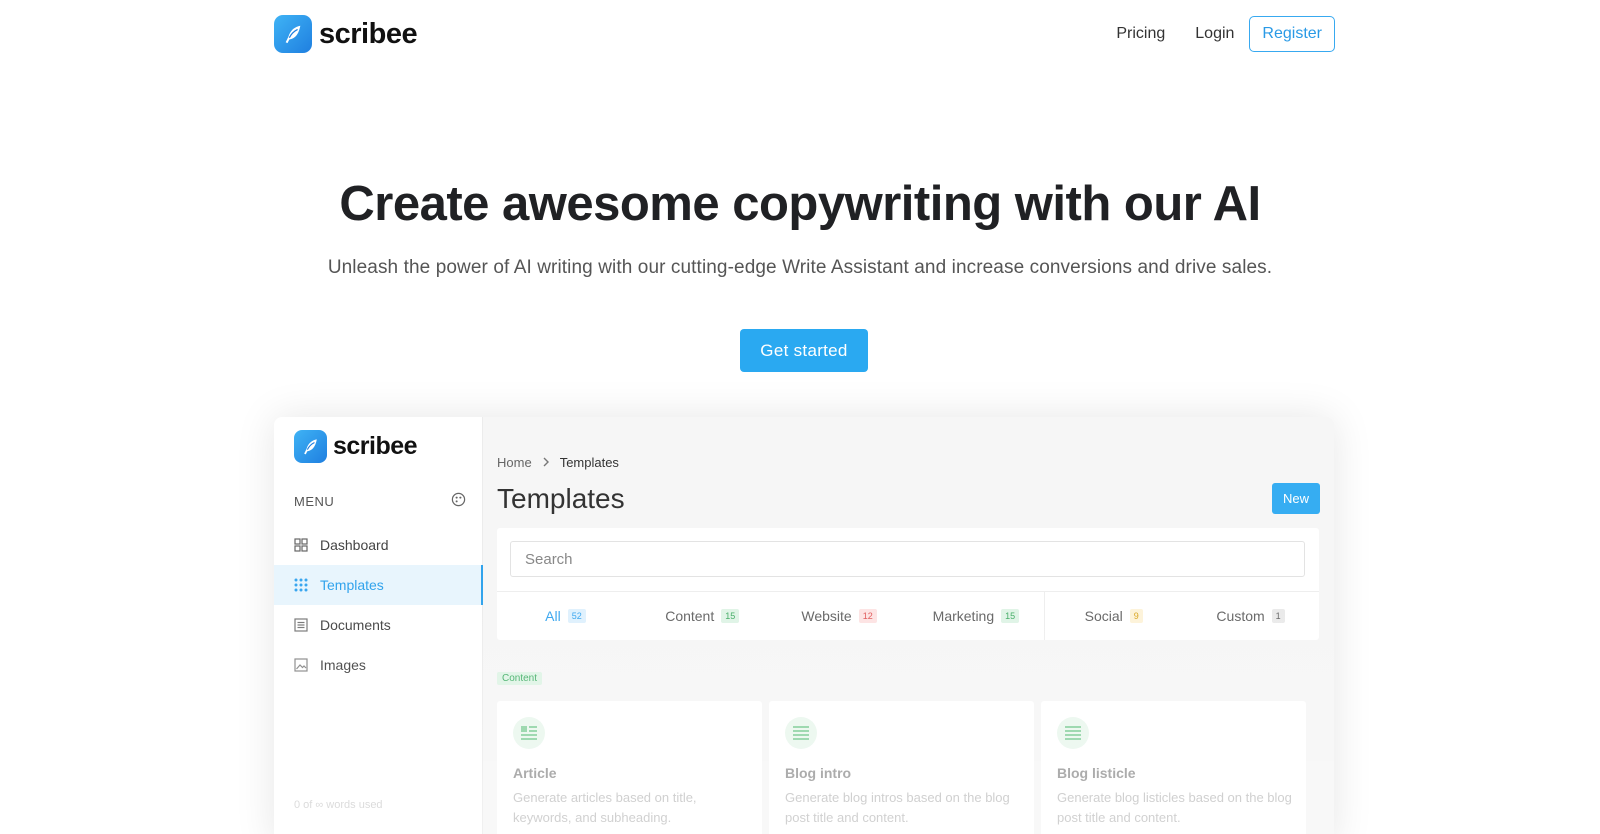 The width and height of the screenshot is (1600, 834). What do you see at coordinates (561, 498) in the screenshot?
I see `page-title: Templates` at bounding box center [561, 498].